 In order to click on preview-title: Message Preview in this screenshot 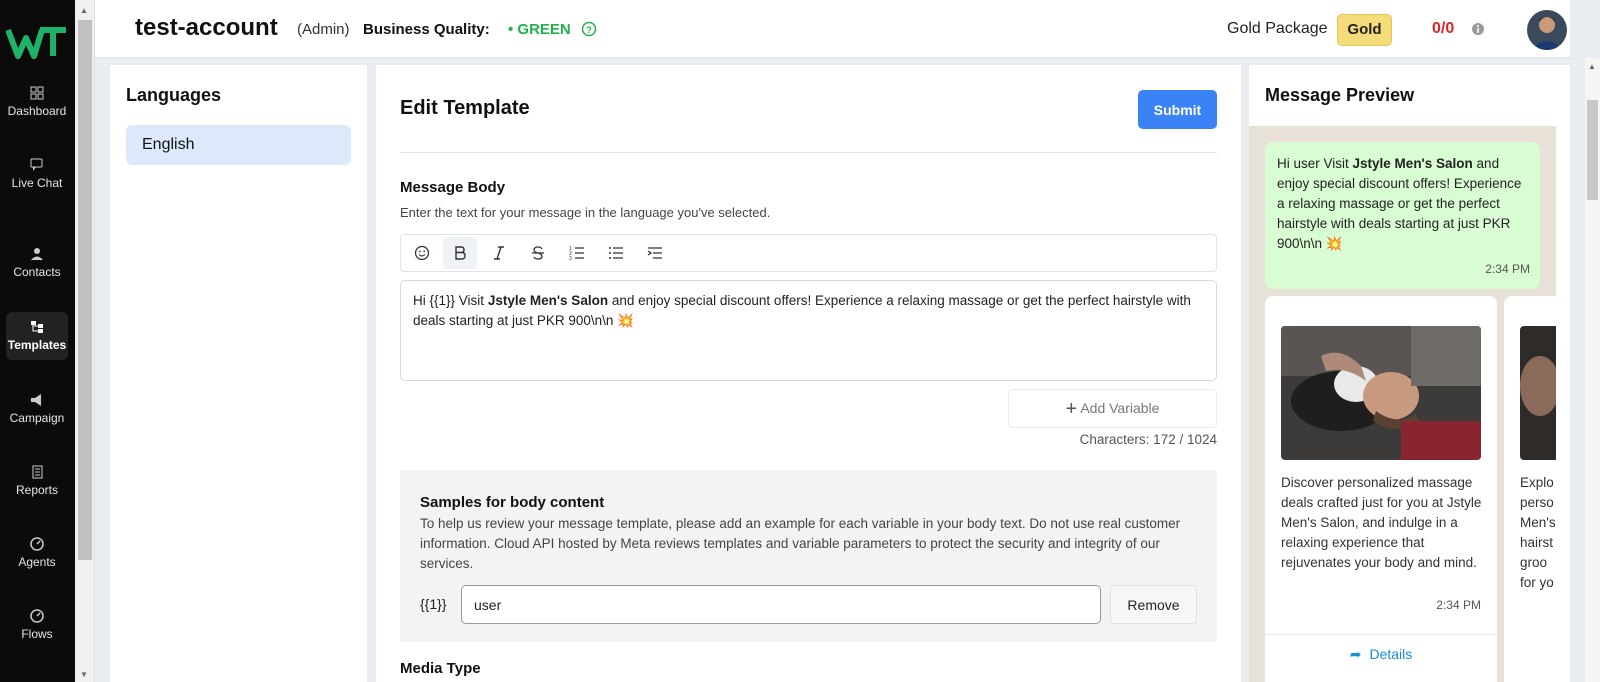, I will do `click(1340, 95)`.